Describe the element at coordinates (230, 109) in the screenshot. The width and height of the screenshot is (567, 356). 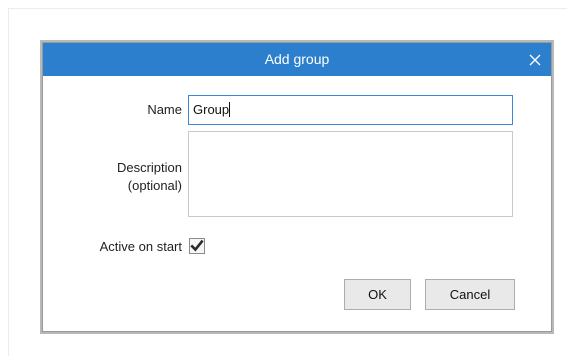
I see `text-caret` at that location.